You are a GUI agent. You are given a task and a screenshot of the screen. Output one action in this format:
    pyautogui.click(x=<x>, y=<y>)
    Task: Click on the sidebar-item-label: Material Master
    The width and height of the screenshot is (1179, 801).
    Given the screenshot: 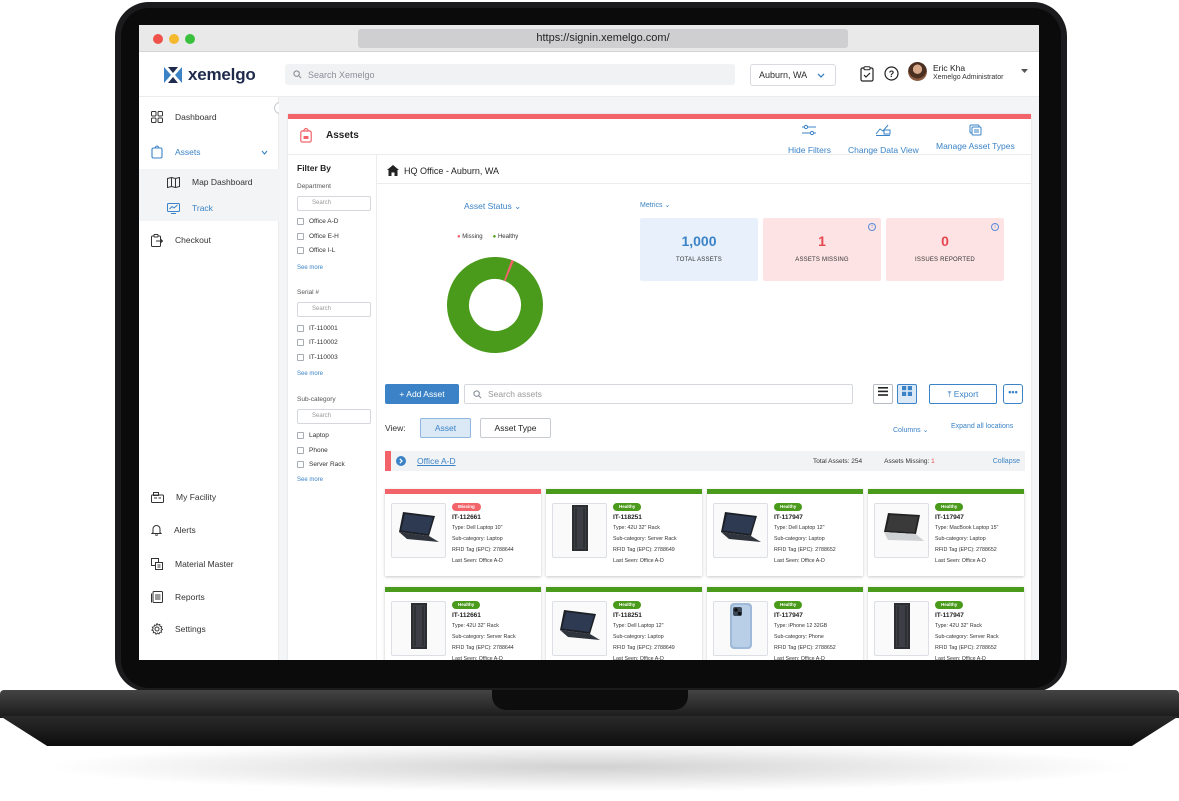 What is the action you would take?
    pyautogui.click(x=204, y=564)
    